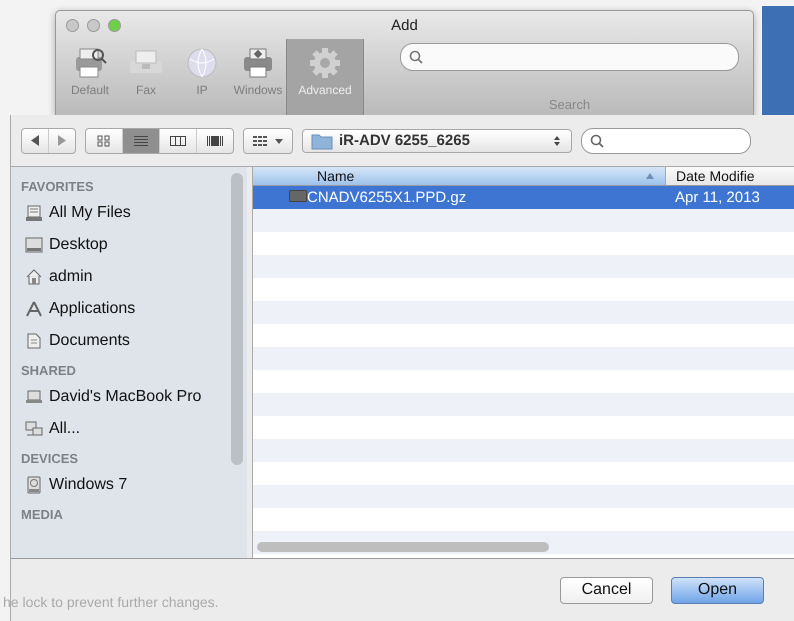  Describe the element at coordinates (34, 429) in the screenshot. I see `network-icon` at that location.